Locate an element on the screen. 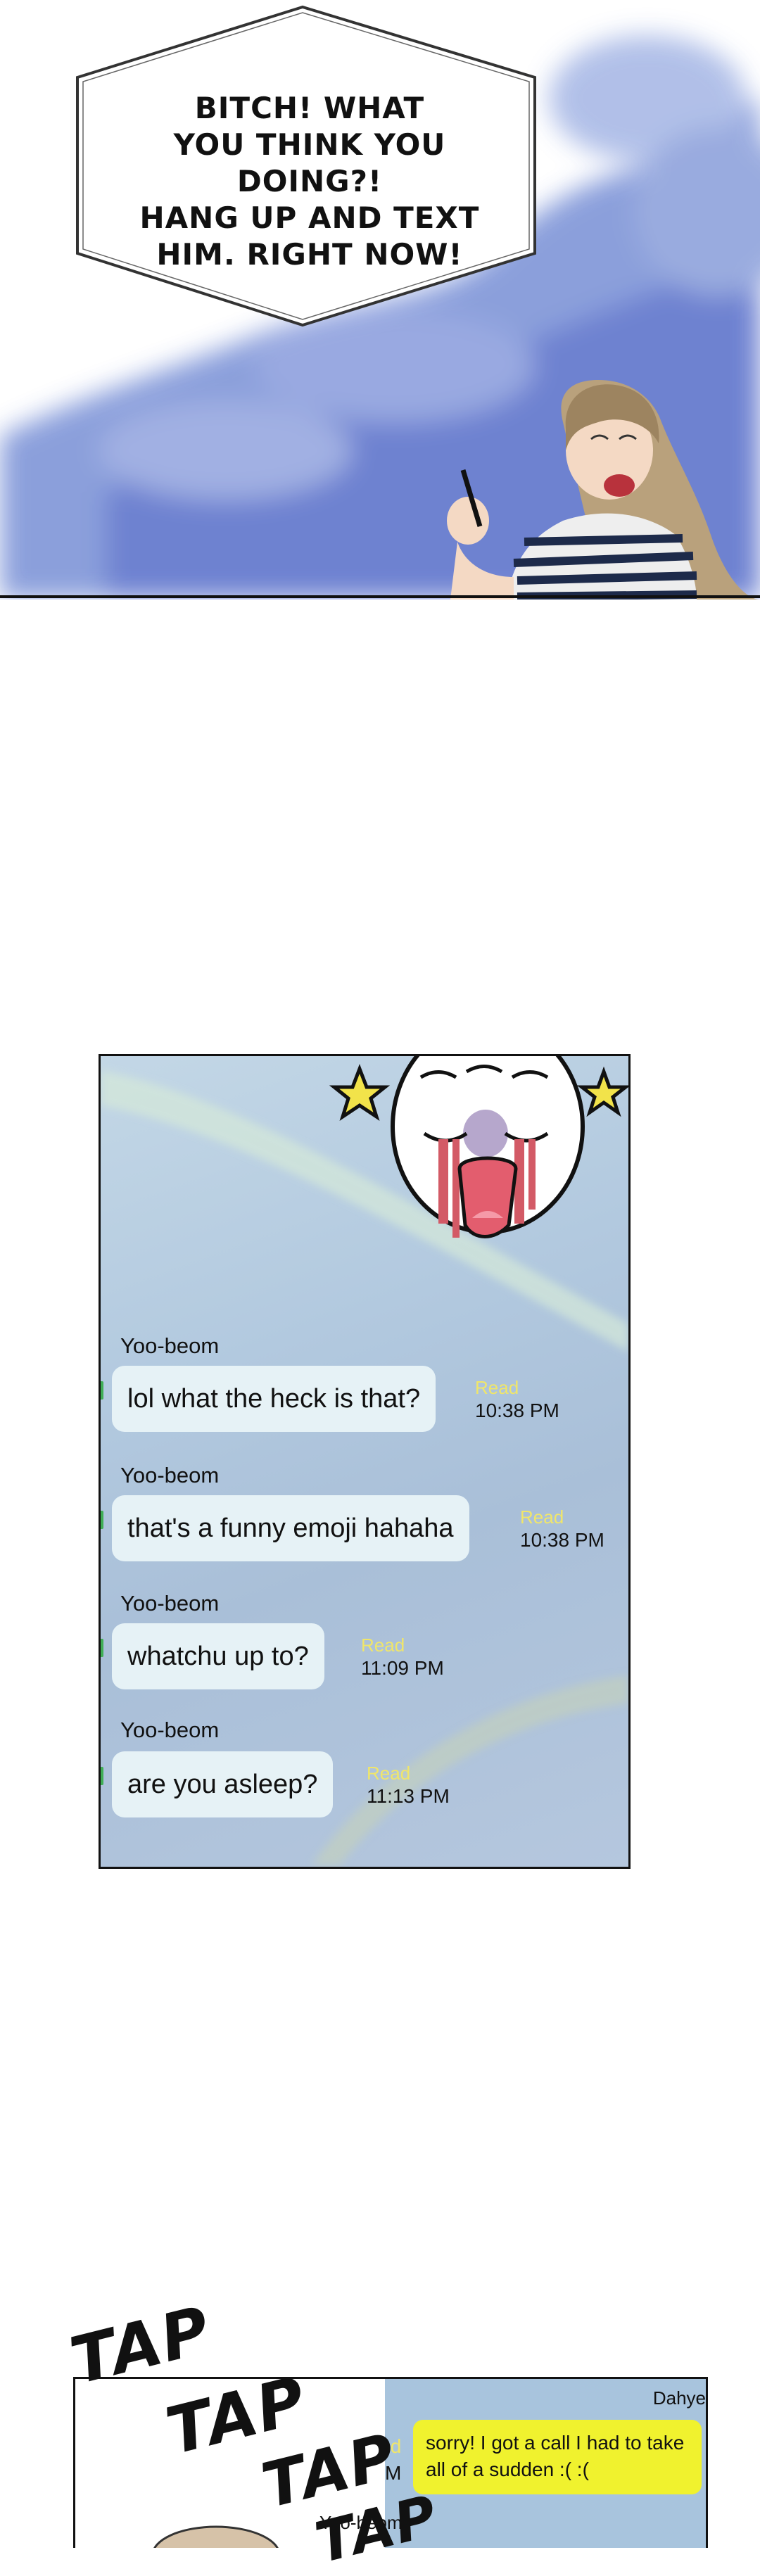  speech-line: YOU THINK YOU DOING?! is located at coordinates (309, 162).